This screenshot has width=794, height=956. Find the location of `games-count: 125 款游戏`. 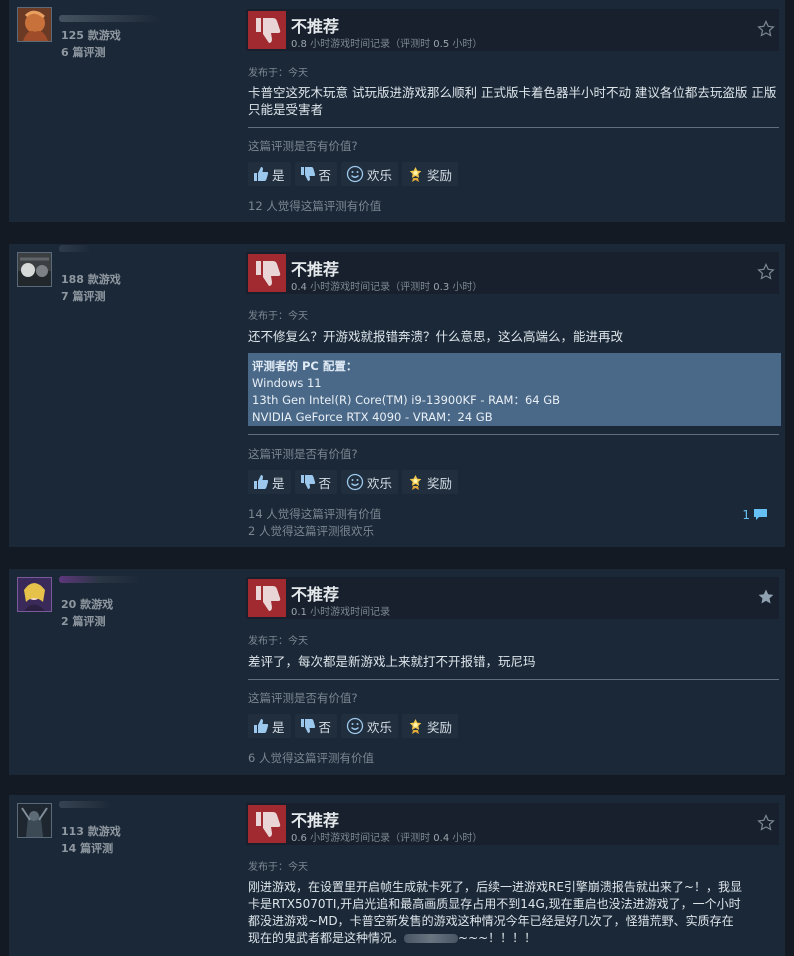

games-count: 125 款游戏 is located at coordinates (91, 35).